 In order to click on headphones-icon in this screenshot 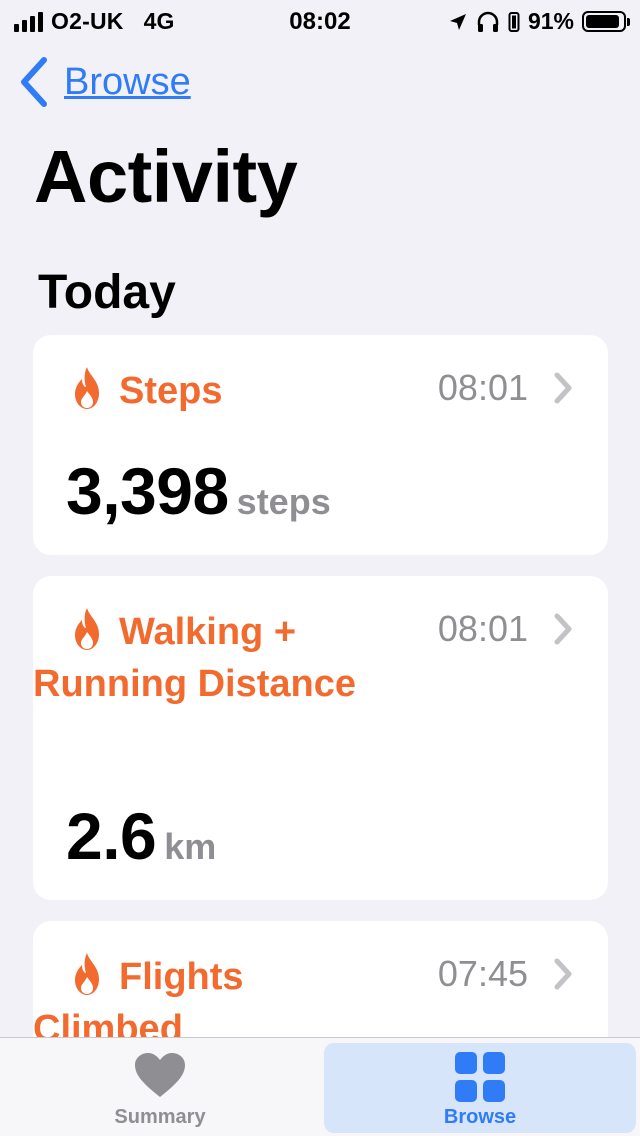, I will do `click(488, 21)`.